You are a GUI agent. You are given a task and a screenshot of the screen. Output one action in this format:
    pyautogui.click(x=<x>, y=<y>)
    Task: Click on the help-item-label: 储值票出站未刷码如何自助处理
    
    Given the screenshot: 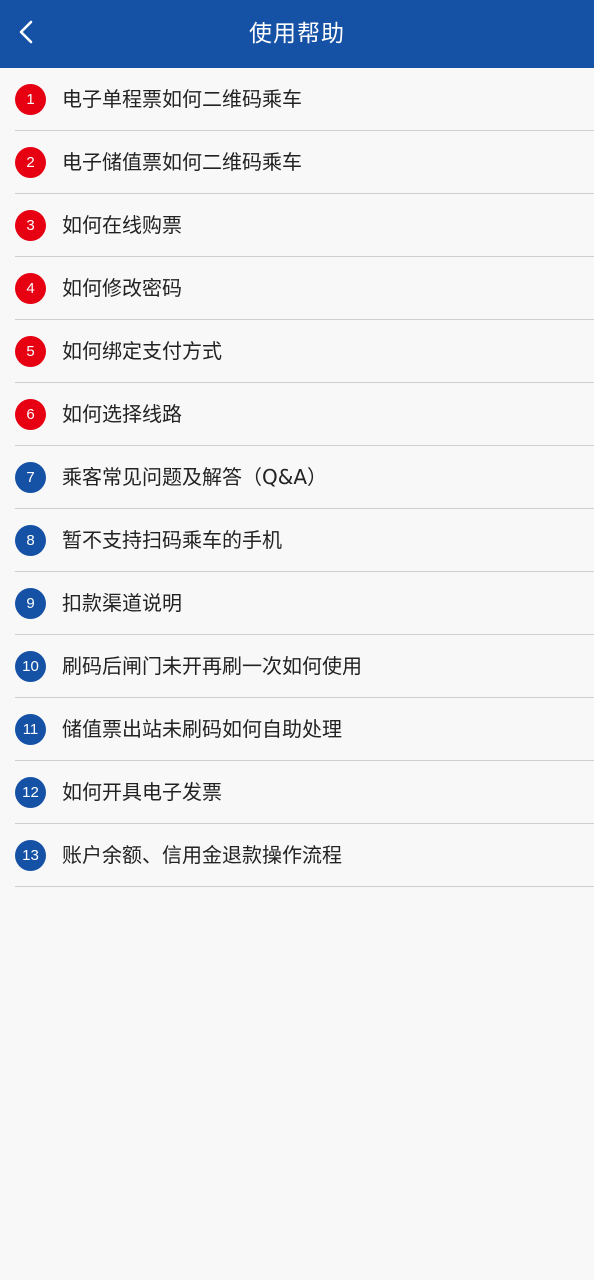 What is the action you would take?
    pyautogui.click(x=202, y=729)
    